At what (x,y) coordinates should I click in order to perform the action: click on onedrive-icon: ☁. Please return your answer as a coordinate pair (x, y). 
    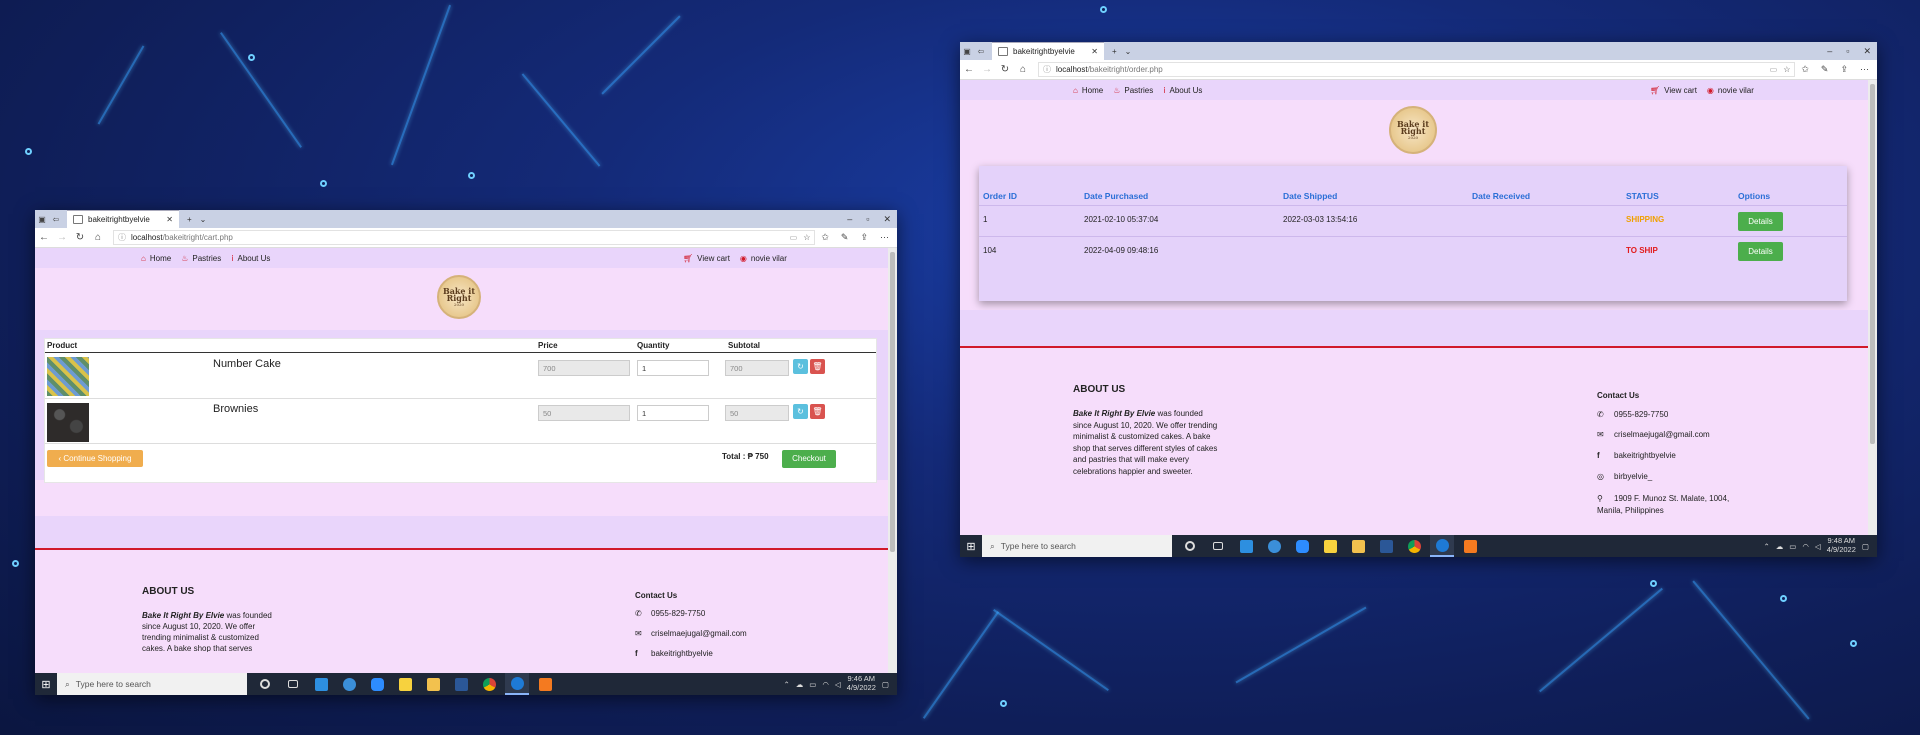
    Looking at the image, I should click on (1780, 546).